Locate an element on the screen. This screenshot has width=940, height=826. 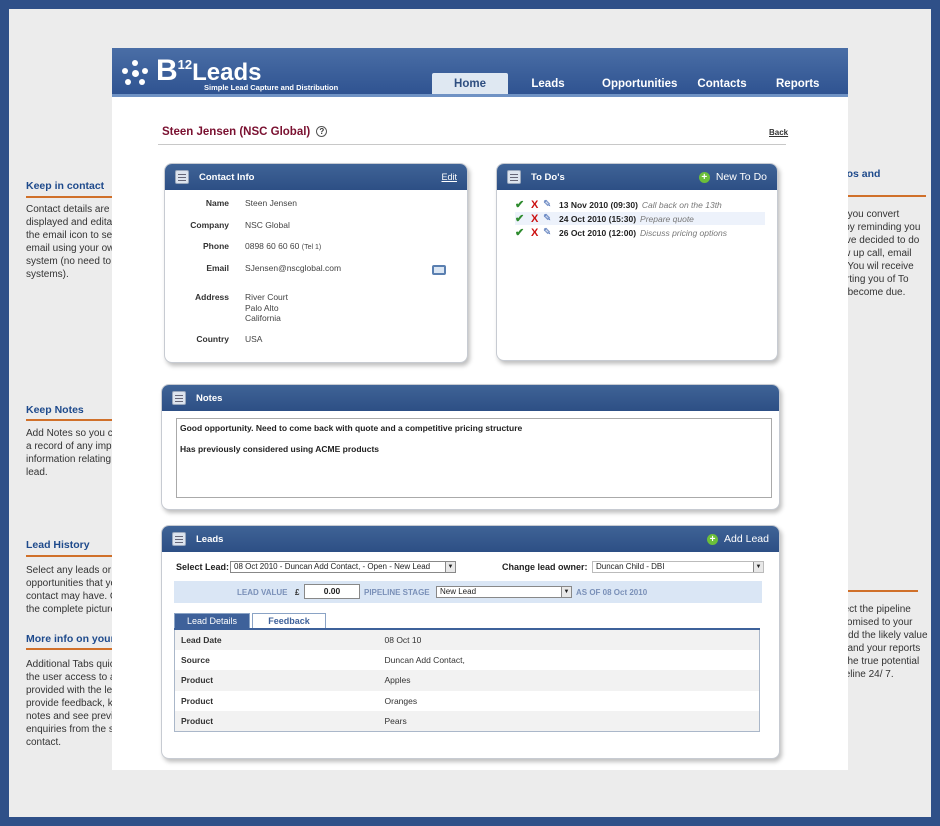
table-row: Lead Date 08 Oct 10 is located at coordinates (467, 639).